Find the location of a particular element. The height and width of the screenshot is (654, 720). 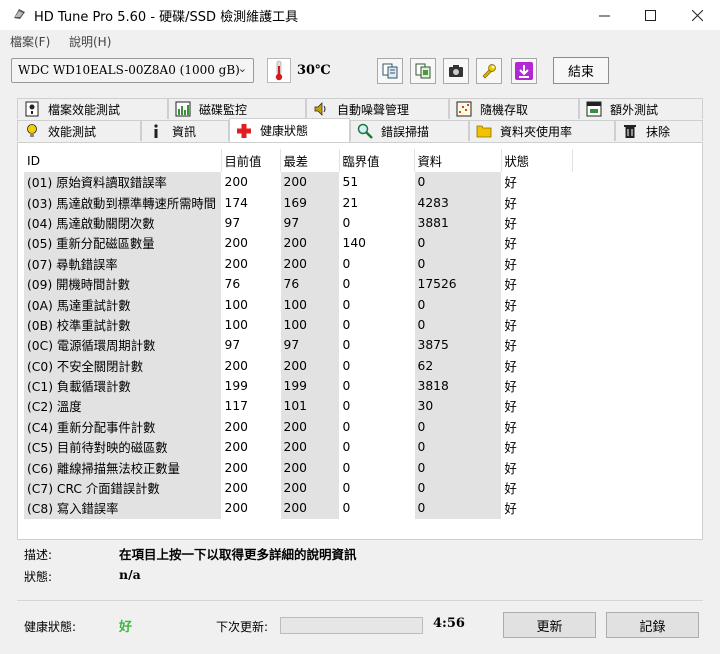

cell-attribute-id: (C6) 離線掃描無法校正數量 is located at coordinates (123, 467).